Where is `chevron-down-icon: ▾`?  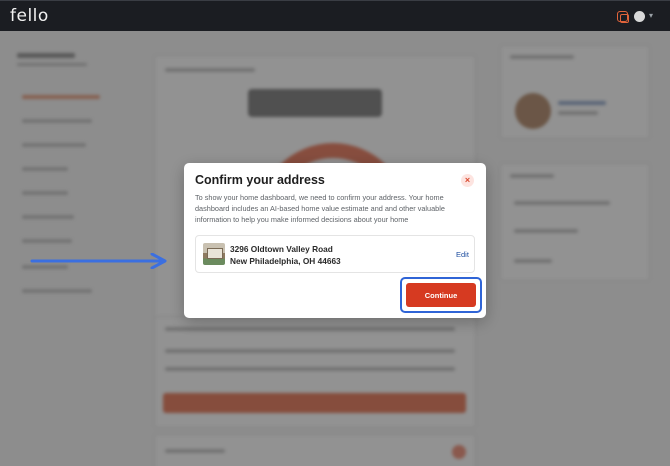 chevron-down-icon: ▾ is located at coordinates (651, 15).